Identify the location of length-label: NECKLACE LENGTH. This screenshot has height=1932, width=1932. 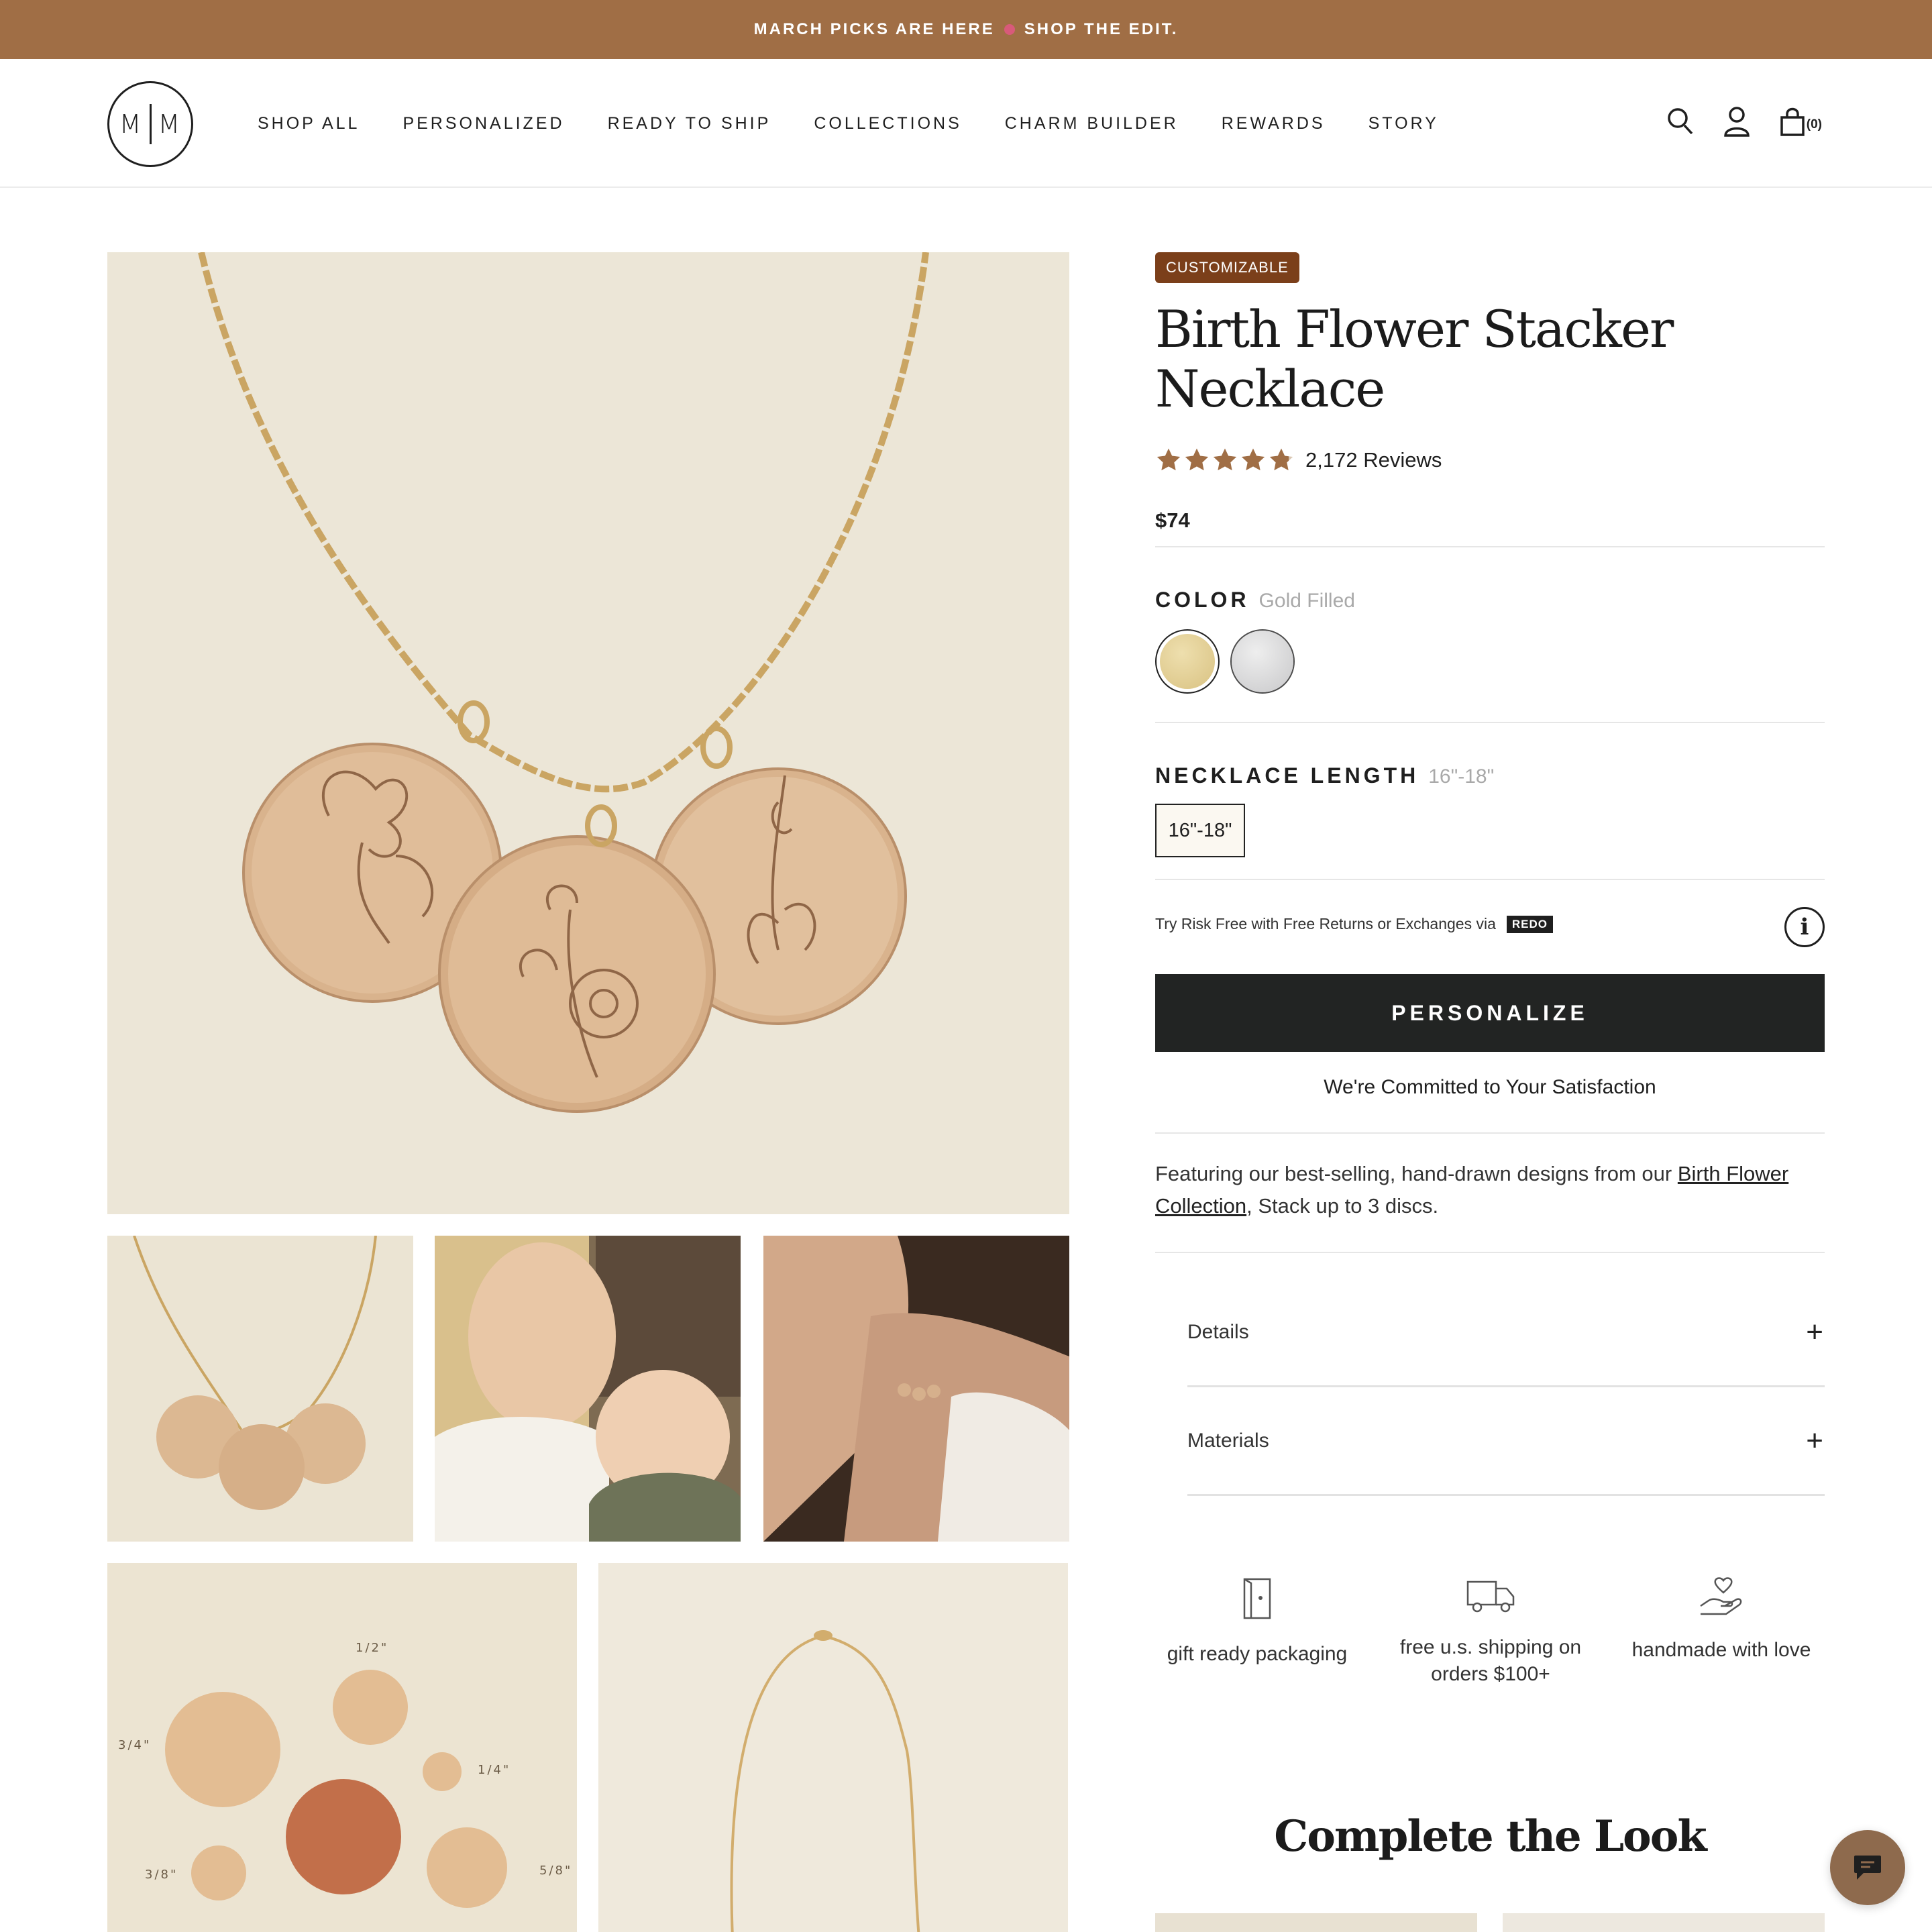
(1287, 775).